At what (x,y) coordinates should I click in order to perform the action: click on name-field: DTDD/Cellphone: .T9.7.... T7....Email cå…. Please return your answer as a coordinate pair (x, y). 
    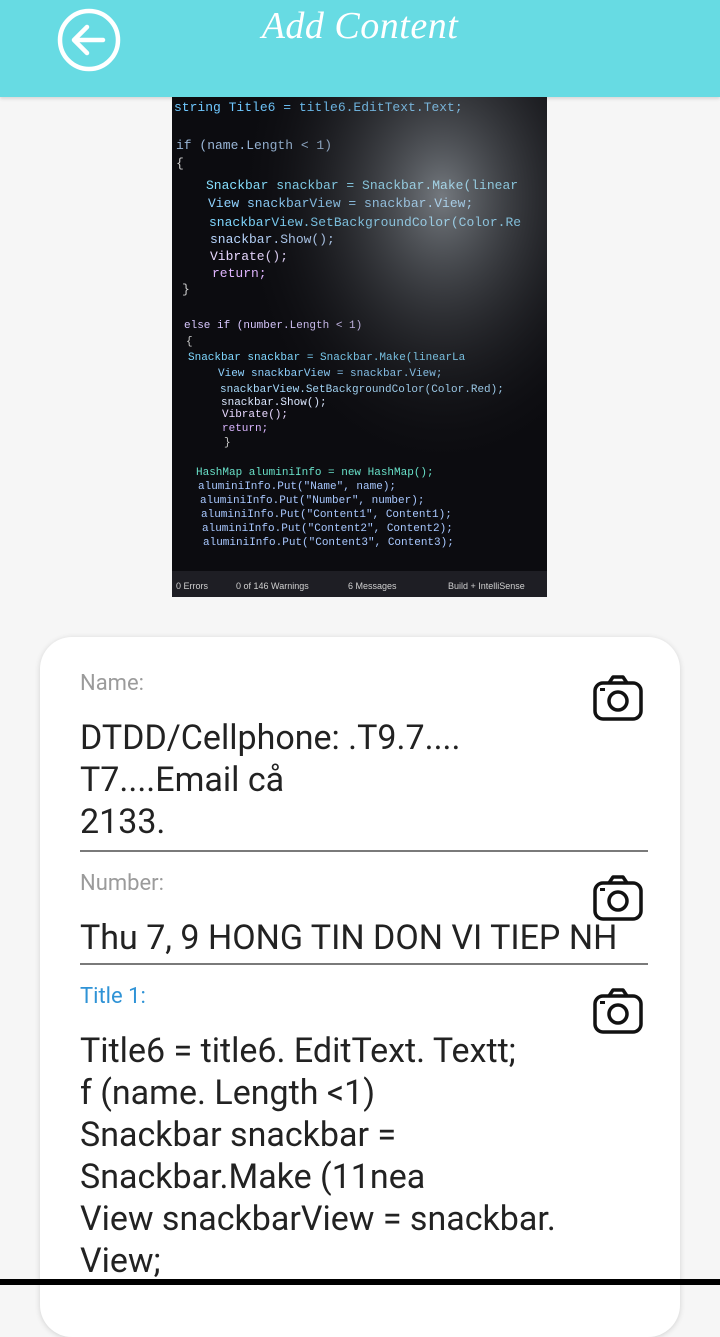
    Looking at the image, I should click on (345, 780).